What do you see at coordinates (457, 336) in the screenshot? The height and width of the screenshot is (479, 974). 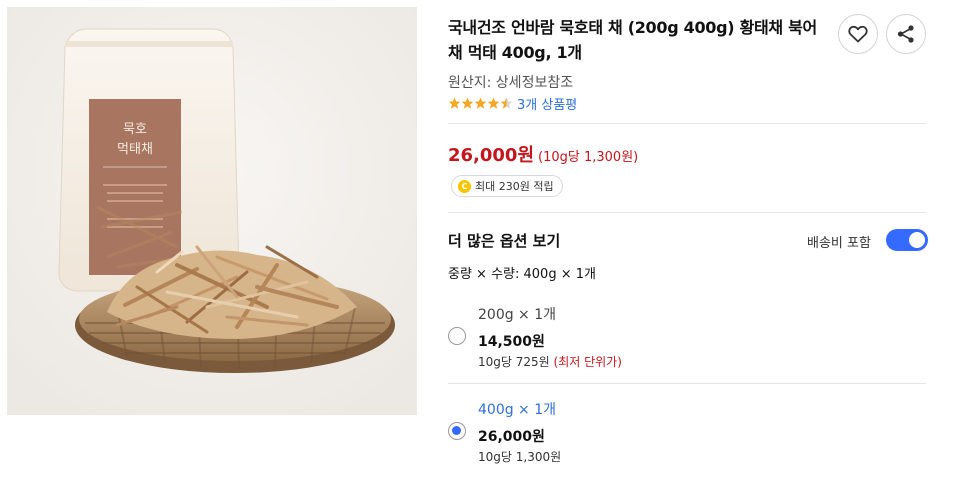 I see `option-radio` at bounding box center [457, 336].